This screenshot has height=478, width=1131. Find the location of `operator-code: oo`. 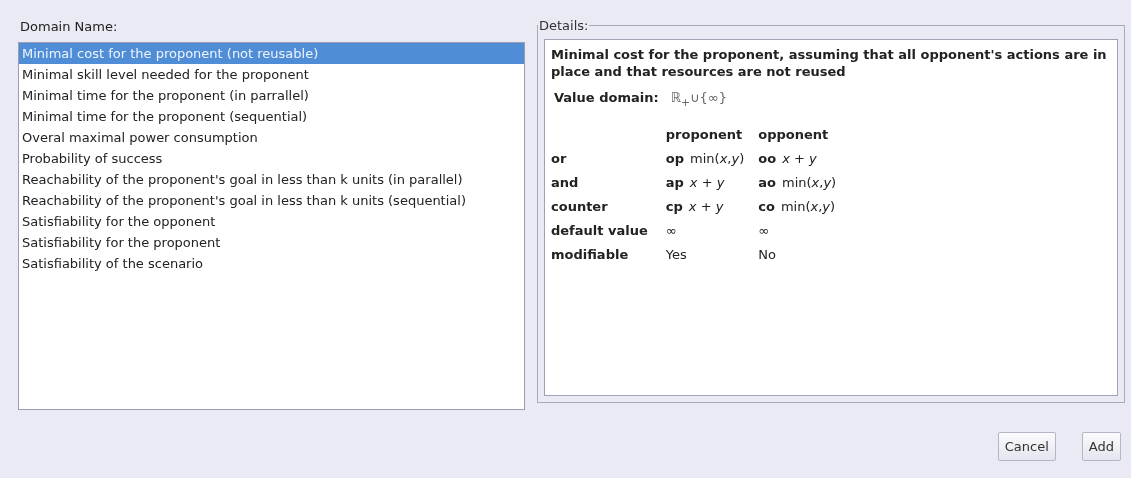

operator-code: oo is located at coordinates (767, 159).